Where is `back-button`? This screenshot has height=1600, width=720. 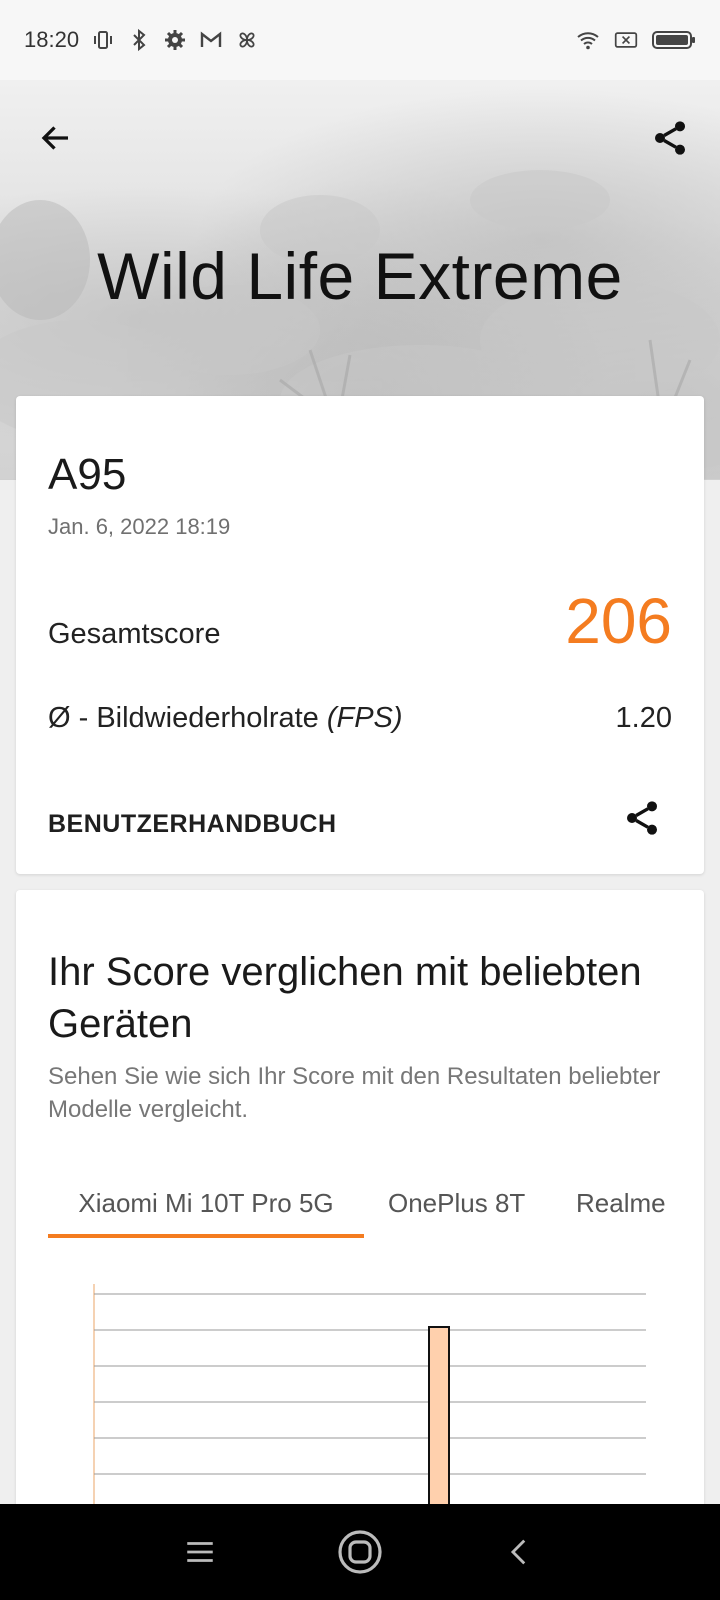 back-button is located at coordinates (56, 138).